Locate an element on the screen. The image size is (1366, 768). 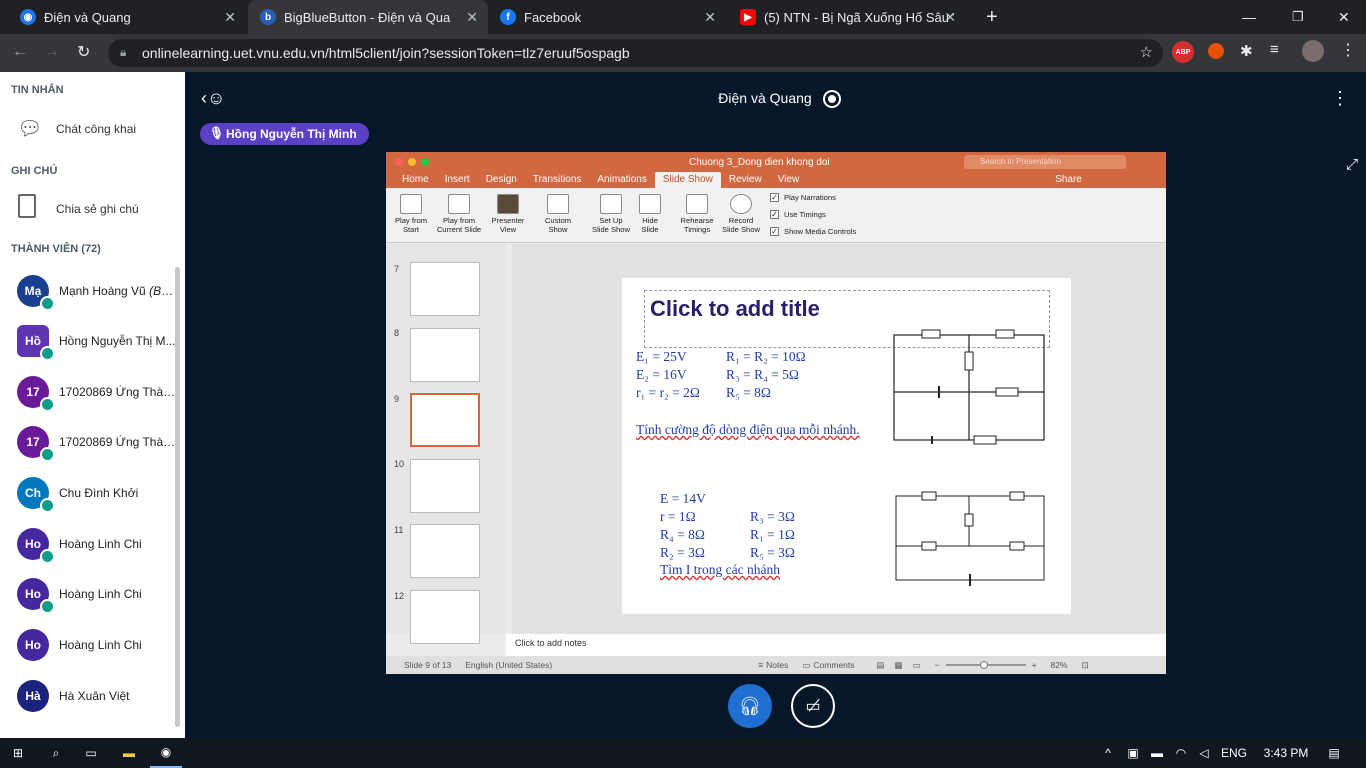
file-explorer-icon: ▬ is located at coordinates (129, 753).